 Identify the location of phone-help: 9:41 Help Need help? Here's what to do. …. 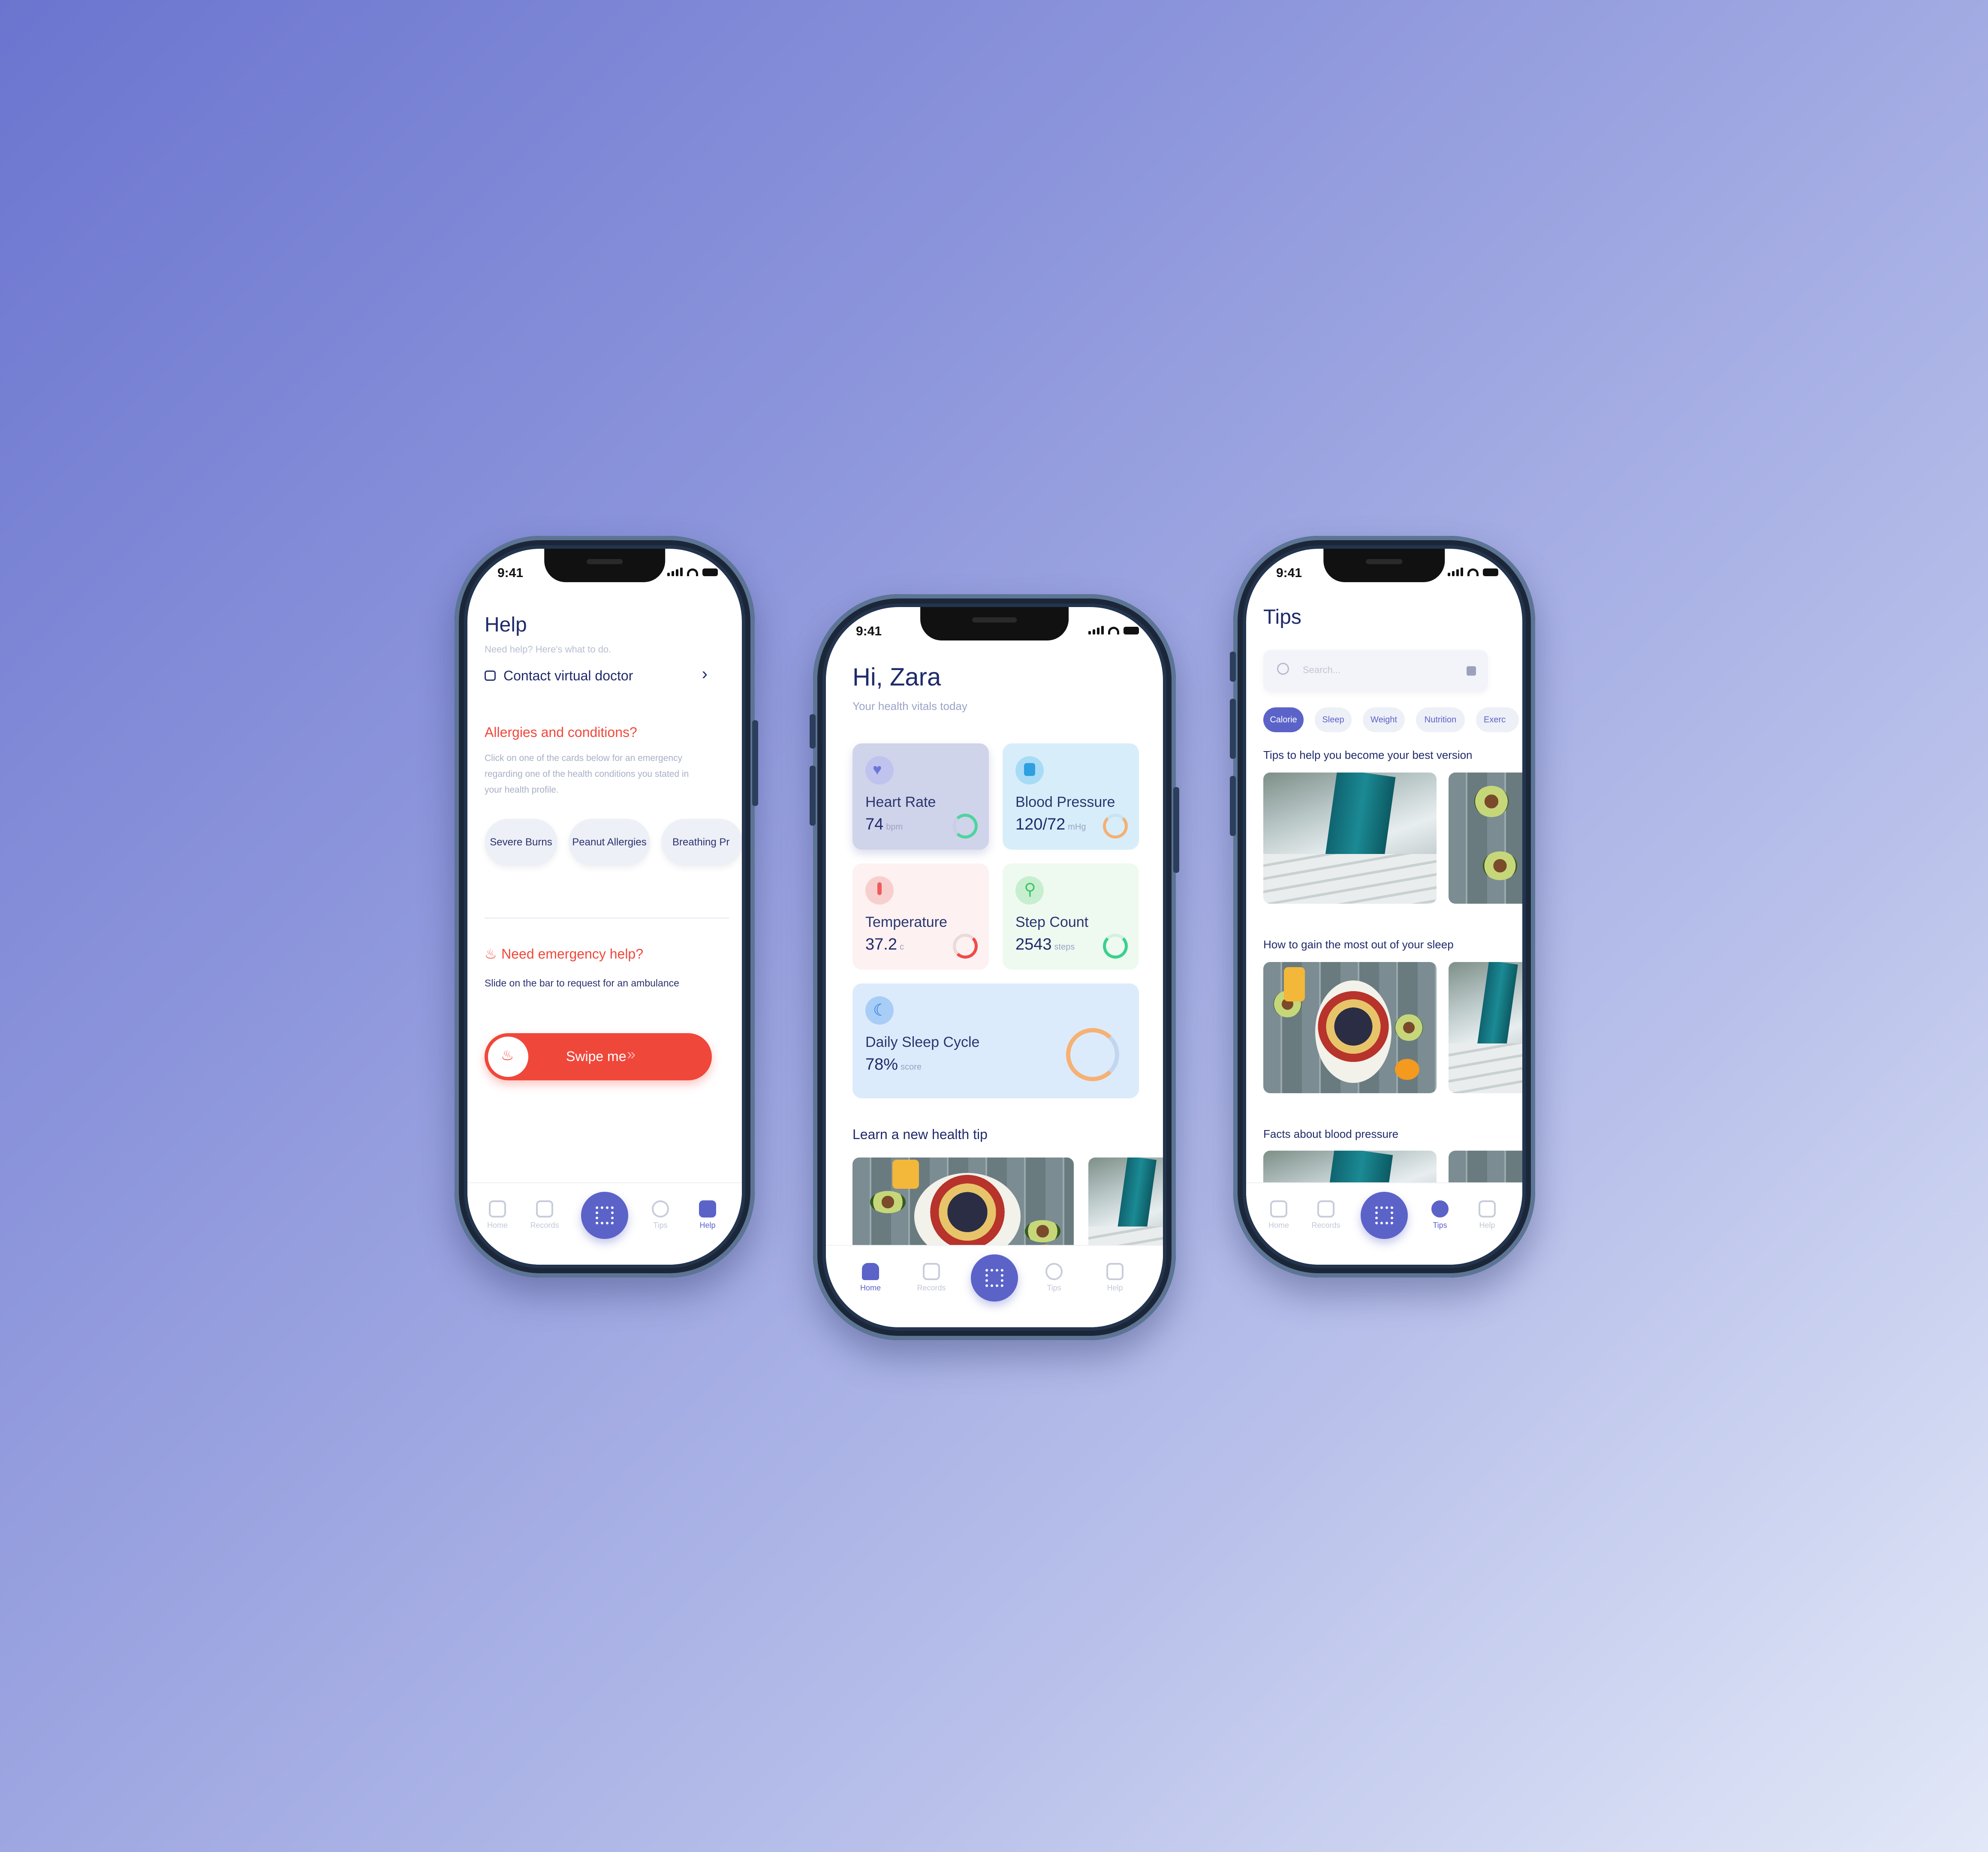
(606, 907).